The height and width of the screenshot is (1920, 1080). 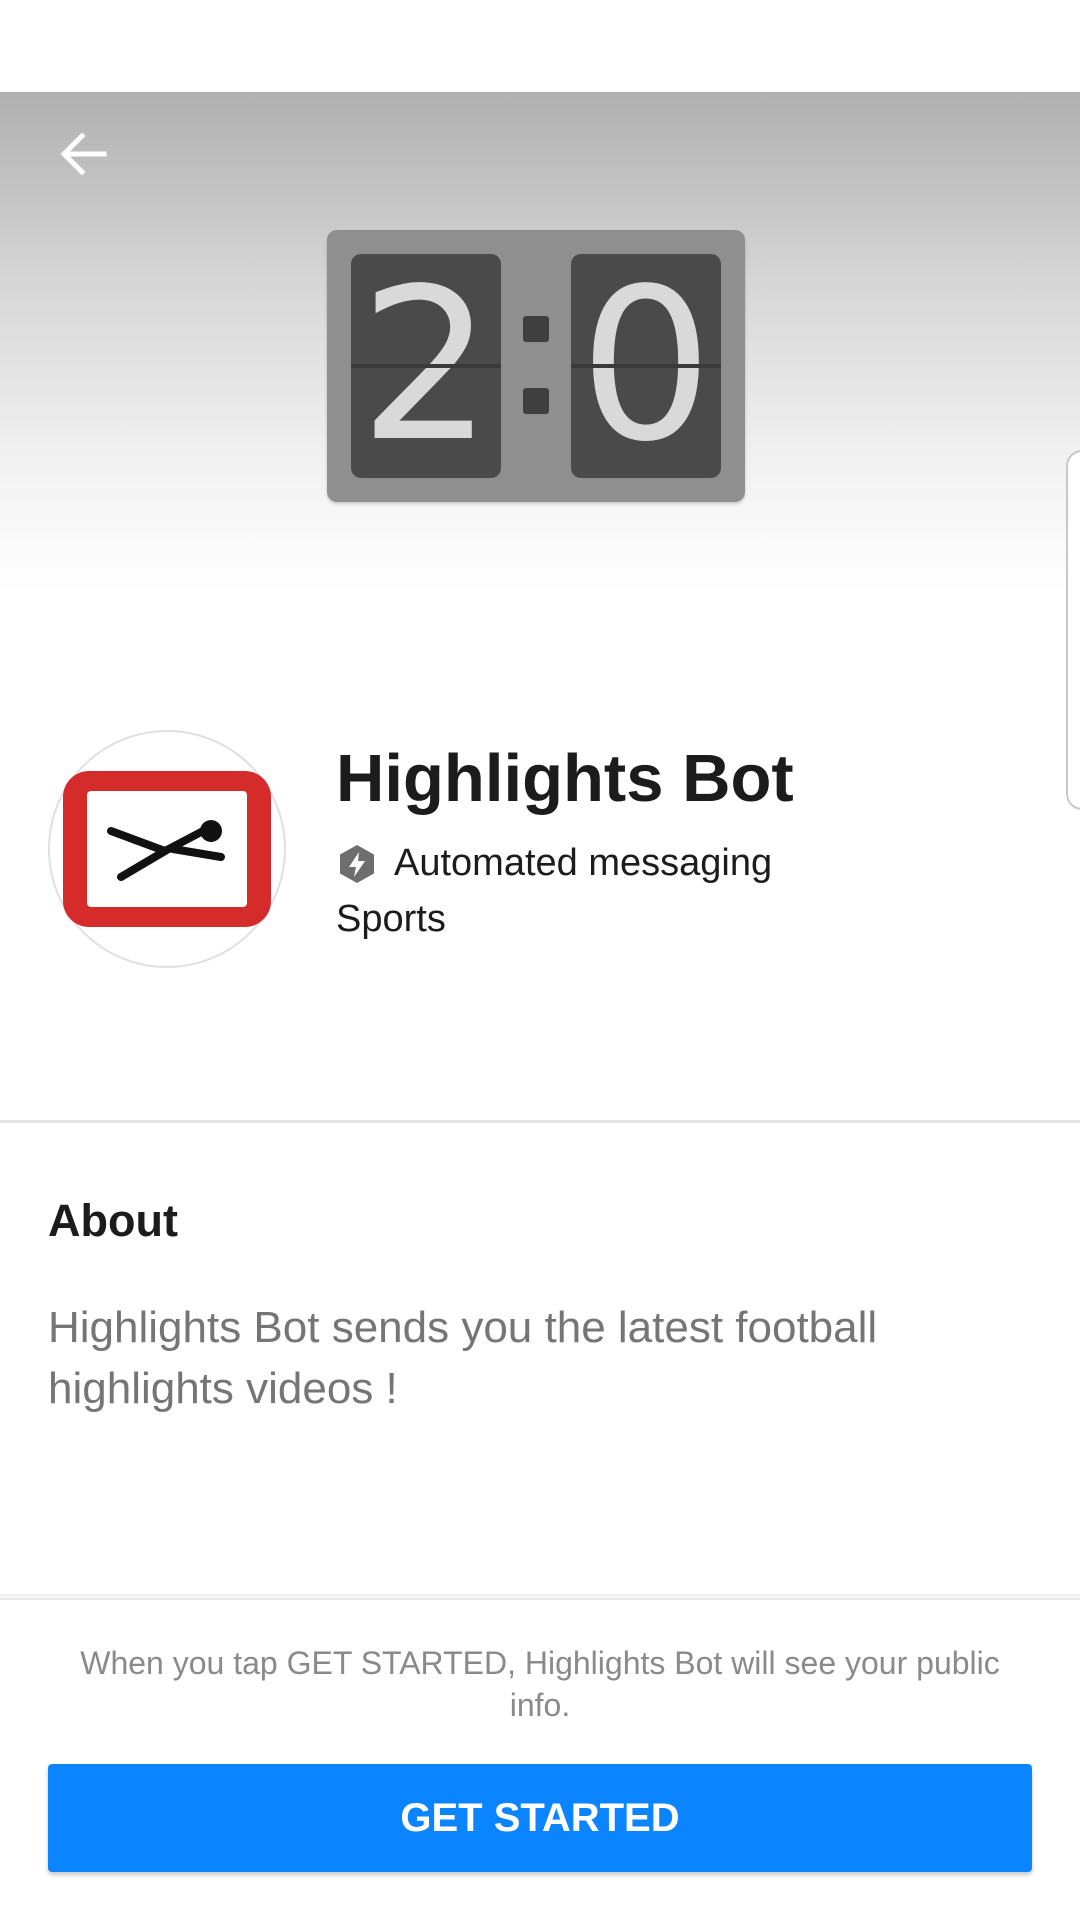 What do you see at coordinates (565, 778) in the screenshot?
I see `bot-name: Highlights Bot` at bounding box center [565, 778].